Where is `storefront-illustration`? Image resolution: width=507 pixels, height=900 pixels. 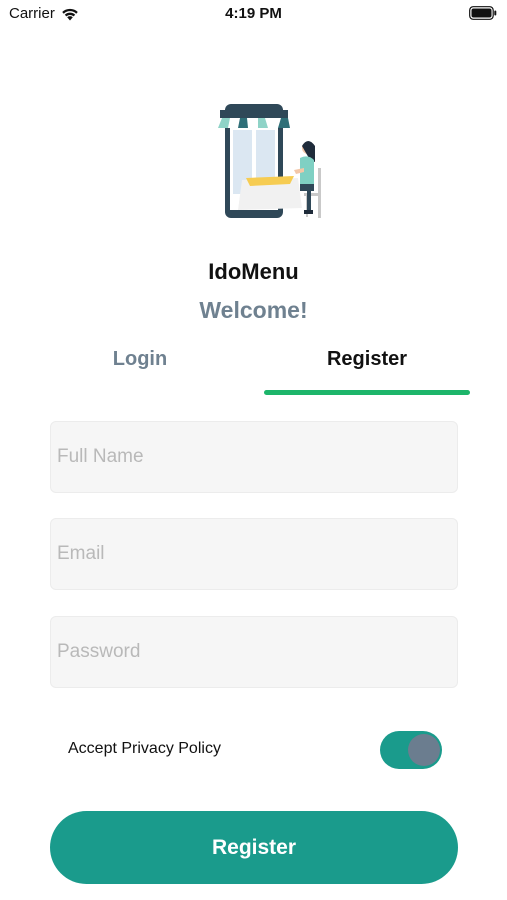 storefront-illustration is located at coordinates (269, 161).